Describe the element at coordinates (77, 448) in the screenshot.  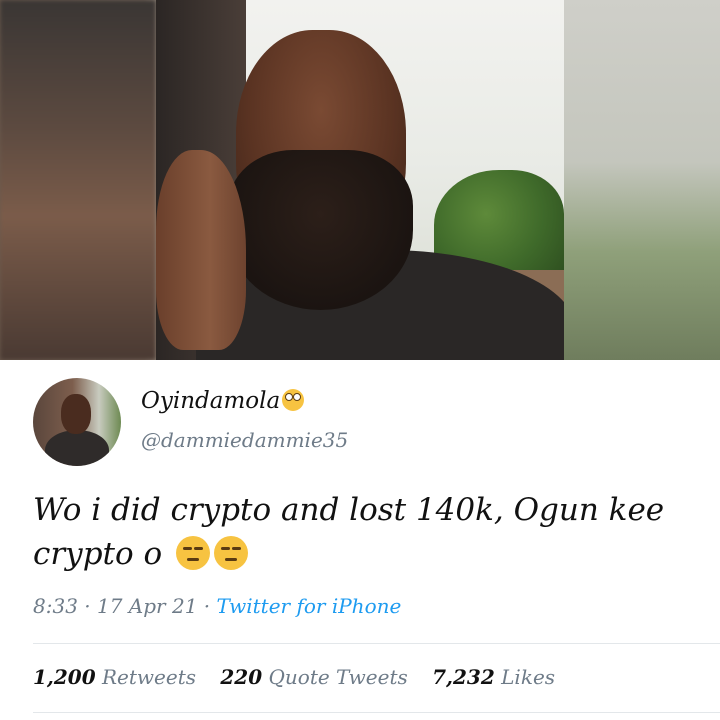
I see `avatar-body` at that location.